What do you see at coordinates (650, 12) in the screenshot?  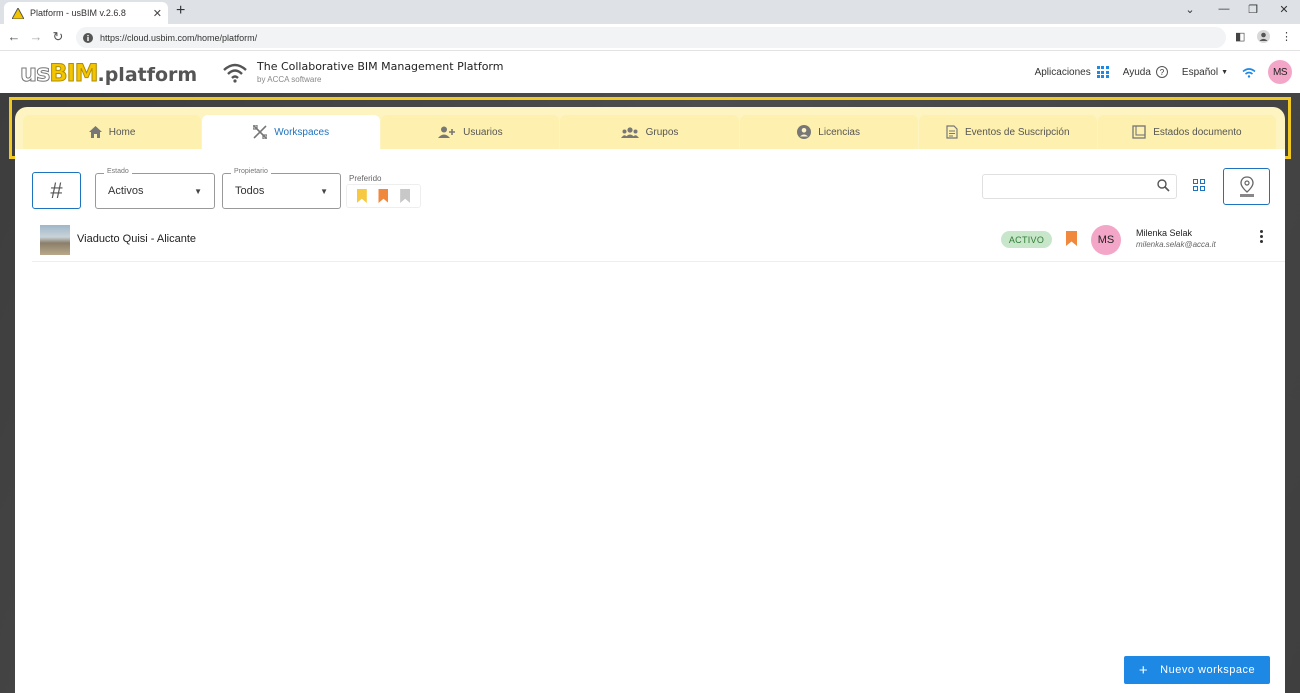 I see `browser-tab-strip: Platform - usBIM v.2.6.8 ✕ + ⌄ — ❐ ✕` at bounding box center [650, 12].